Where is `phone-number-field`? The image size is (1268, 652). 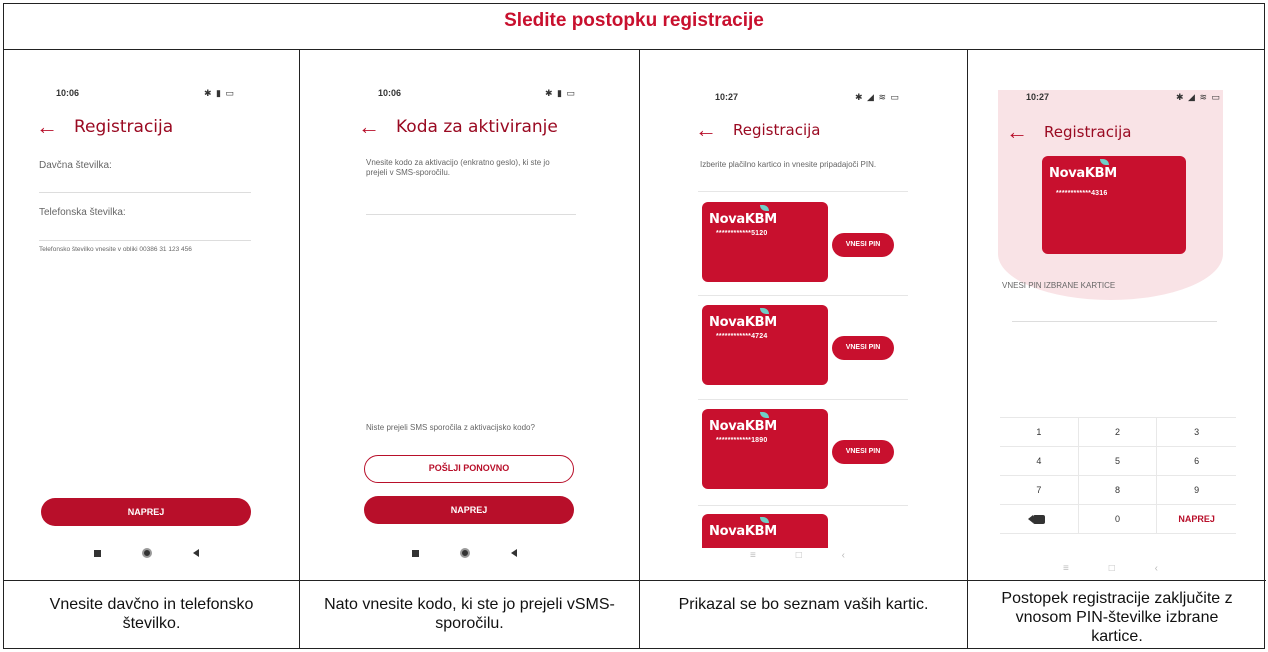 phone-number-field is located at coordinates (145, 240).